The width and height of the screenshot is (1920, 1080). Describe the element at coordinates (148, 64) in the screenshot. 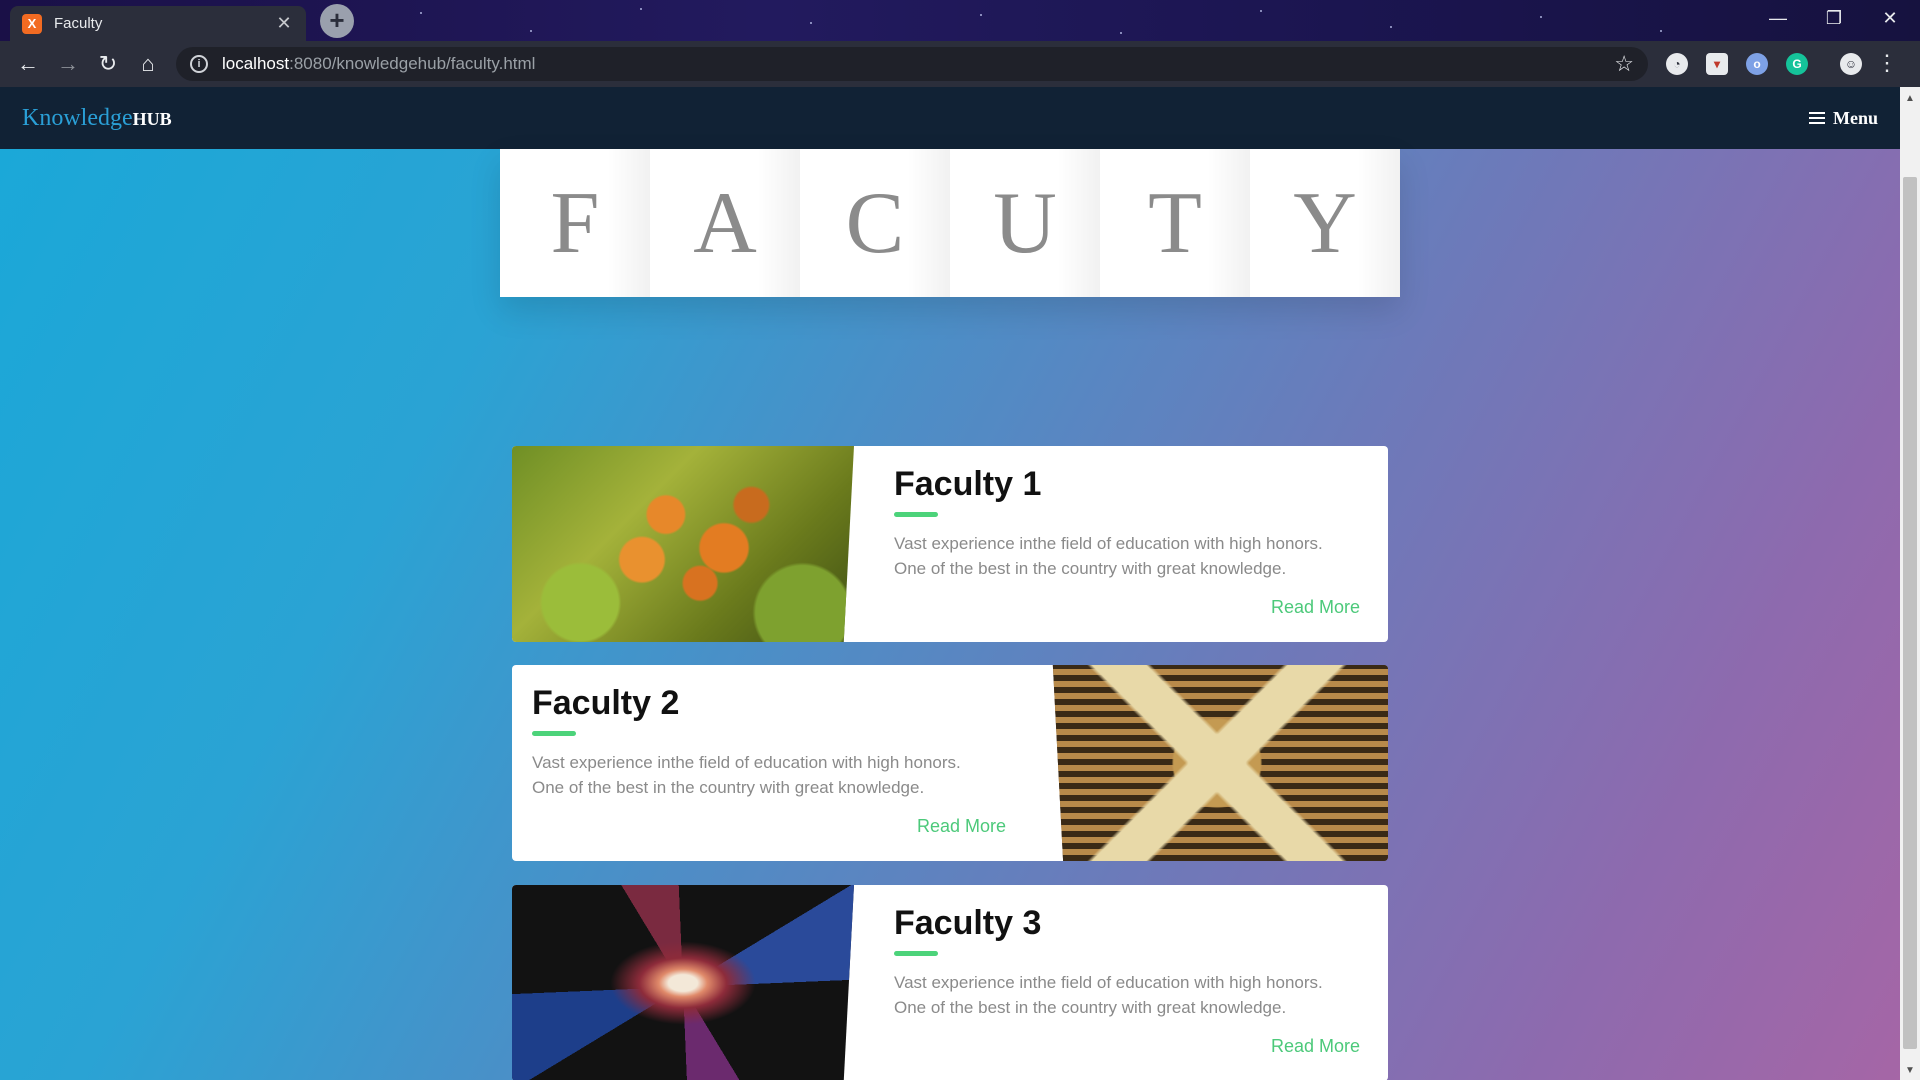

I see `home-icon: ⌂` at that location.